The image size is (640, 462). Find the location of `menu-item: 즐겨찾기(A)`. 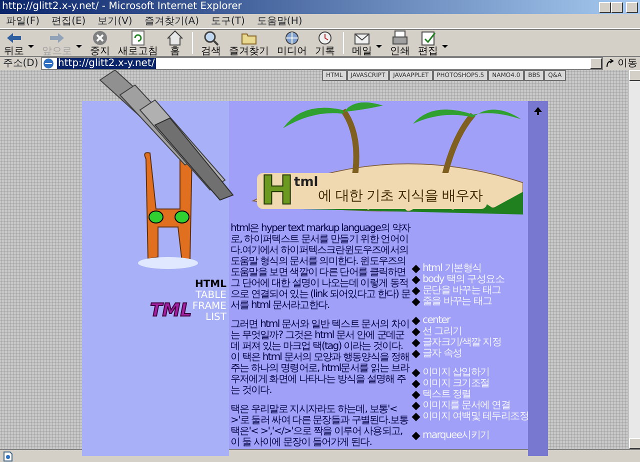

menu-item: 즐겨찾기(A) is located at coordinates (171, 21).